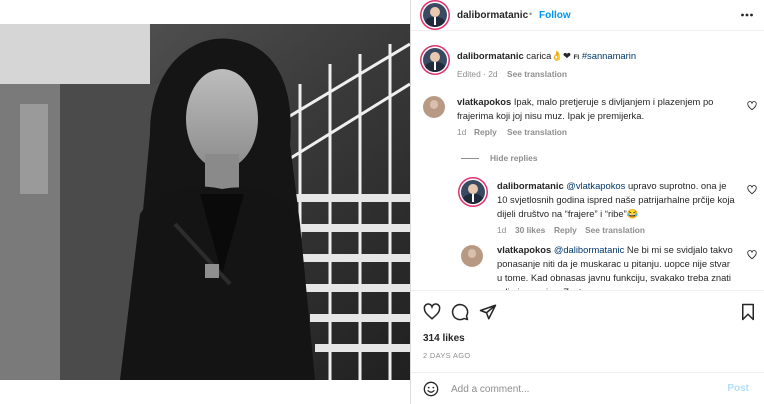  What do you see at coordinates (752, 255) in the screenshot?
I see `reply-2-like-heart-icon` at bounding box center [752, 255].